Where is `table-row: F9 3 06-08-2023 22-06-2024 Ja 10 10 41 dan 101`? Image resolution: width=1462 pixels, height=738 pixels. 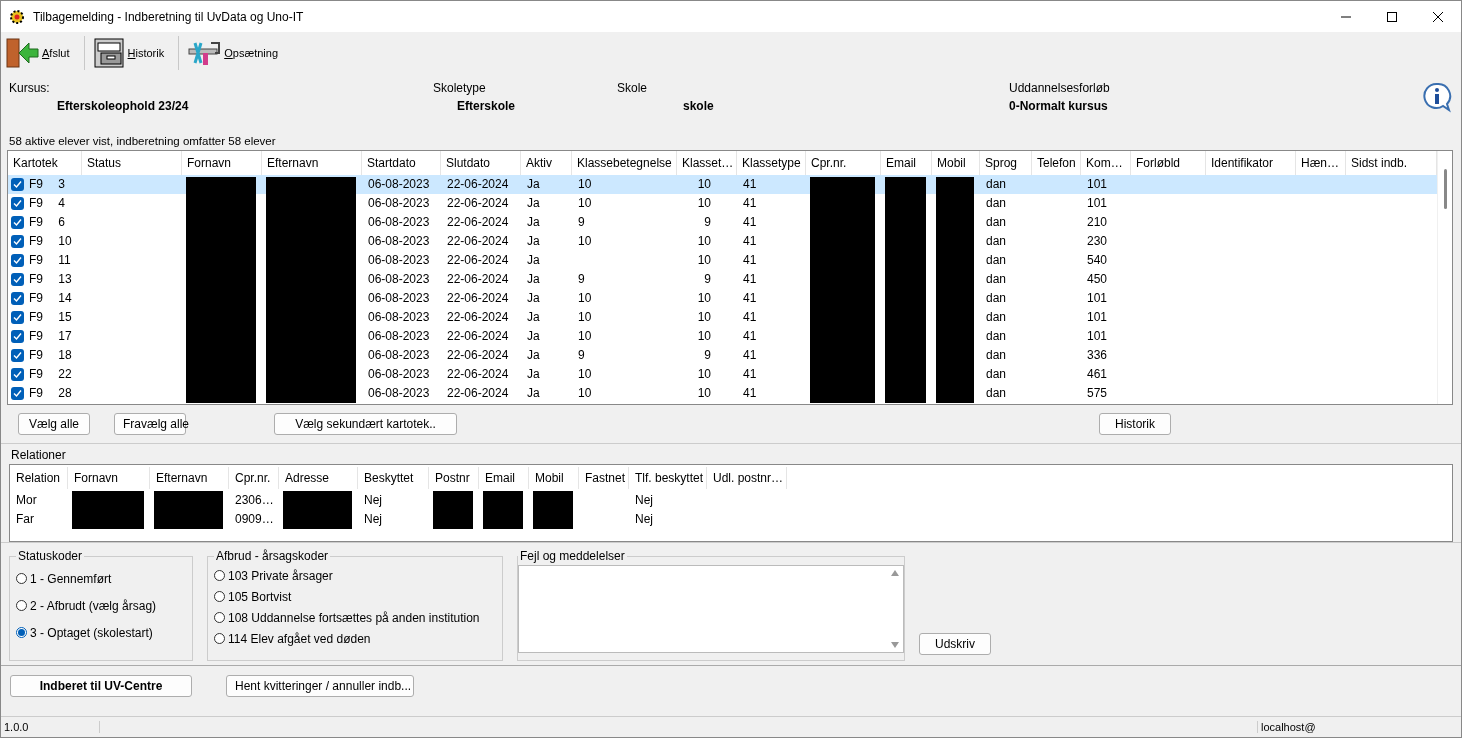
table-row: F9 3 06-08-2023 22-06-2024 Ja 10 10 41 dan 101 is located at coordinates (722, 184).